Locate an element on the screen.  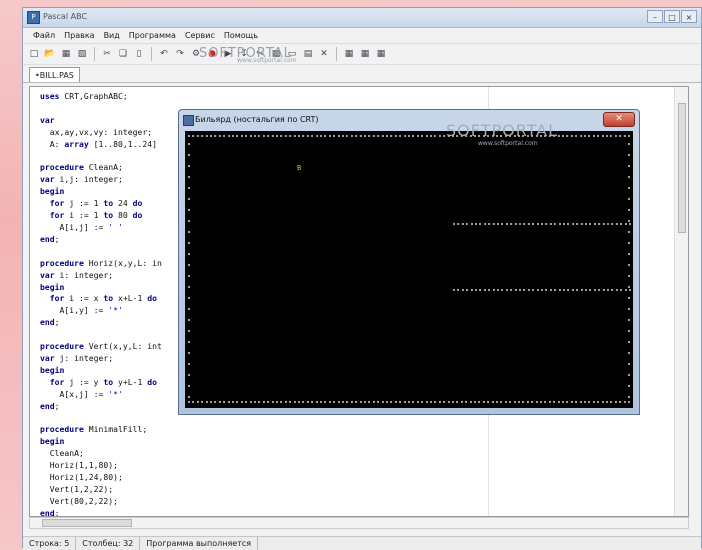
code-keyword: do is located at coordinates (152, 298).